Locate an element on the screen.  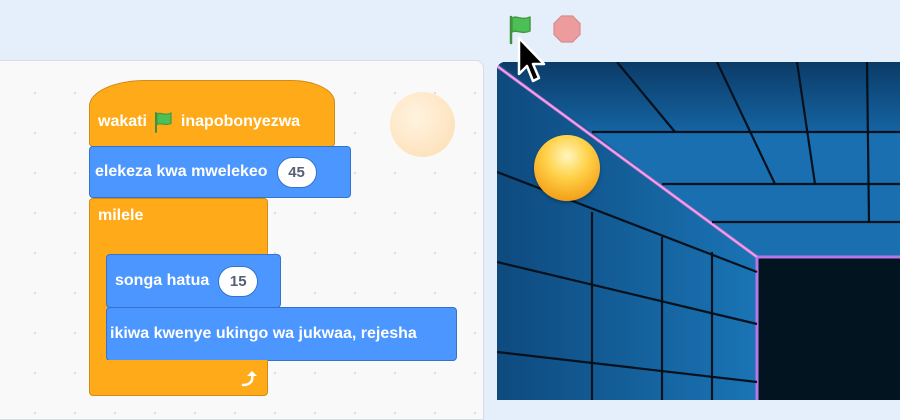
bounce-on-edge-block: ikiwa kwenye ukingo wa jukwaa, rejesha is located at coordinates (281, 334).